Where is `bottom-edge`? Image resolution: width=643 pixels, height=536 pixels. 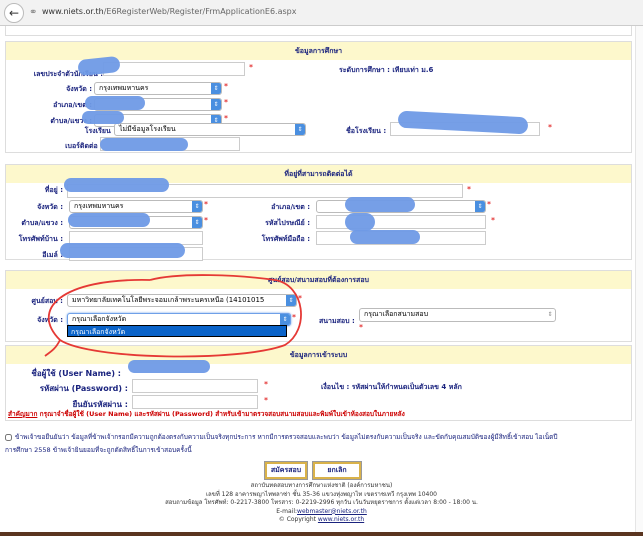 bottom-edge is located at coordinates (321, 534).